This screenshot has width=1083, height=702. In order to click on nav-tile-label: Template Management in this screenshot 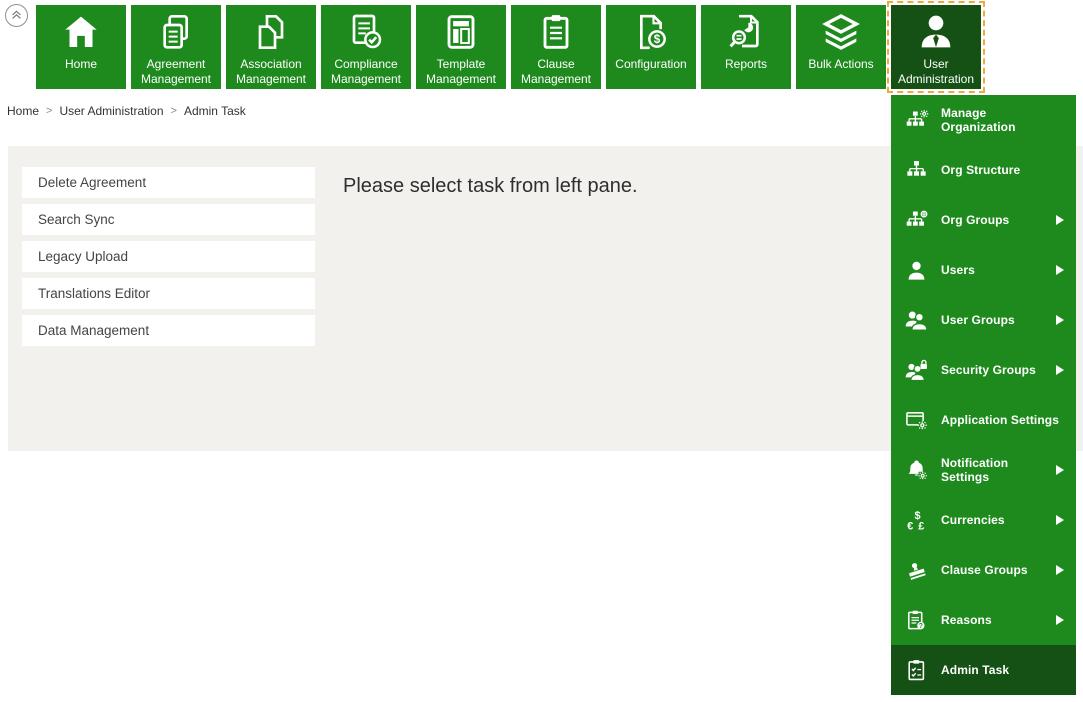, I will do `click(461, 71)`.